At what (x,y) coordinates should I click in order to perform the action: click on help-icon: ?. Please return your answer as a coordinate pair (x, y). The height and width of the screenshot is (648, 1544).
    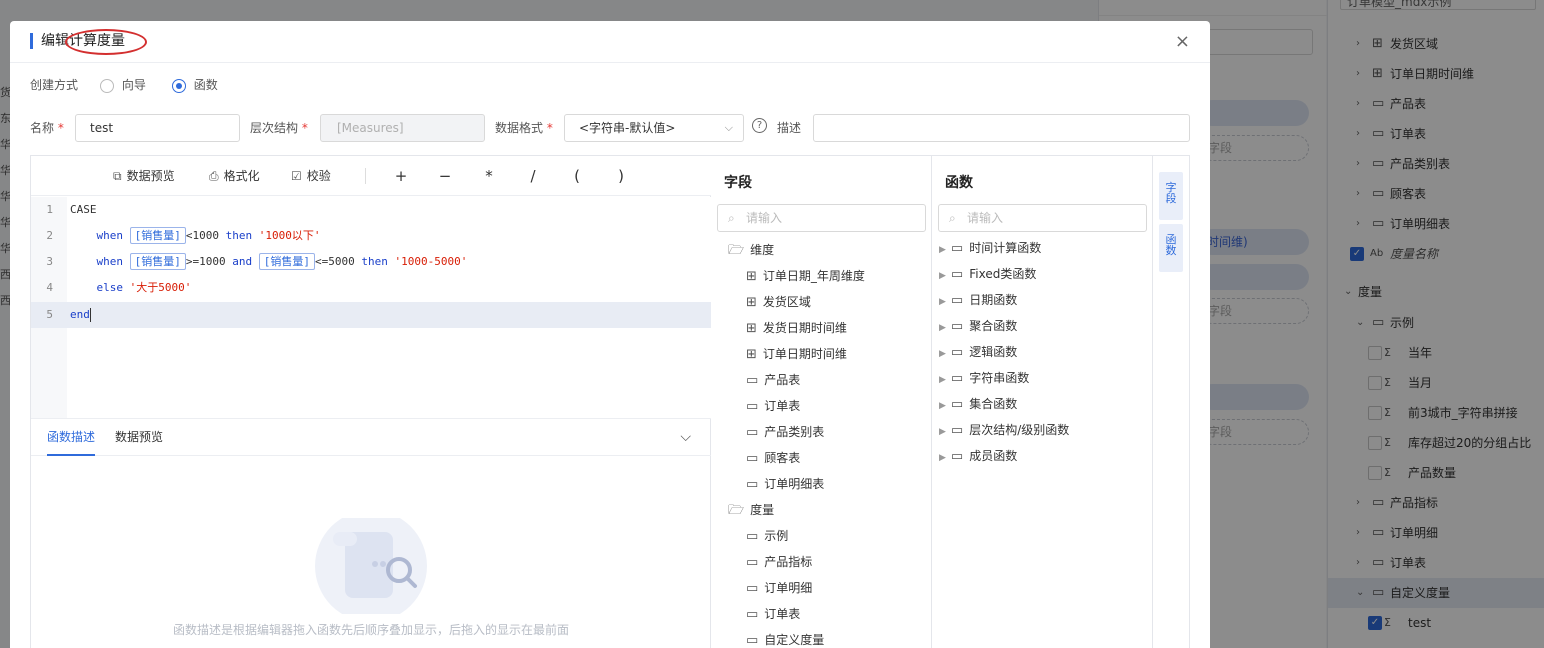
    Looking at the image, I should click on (759, 125).